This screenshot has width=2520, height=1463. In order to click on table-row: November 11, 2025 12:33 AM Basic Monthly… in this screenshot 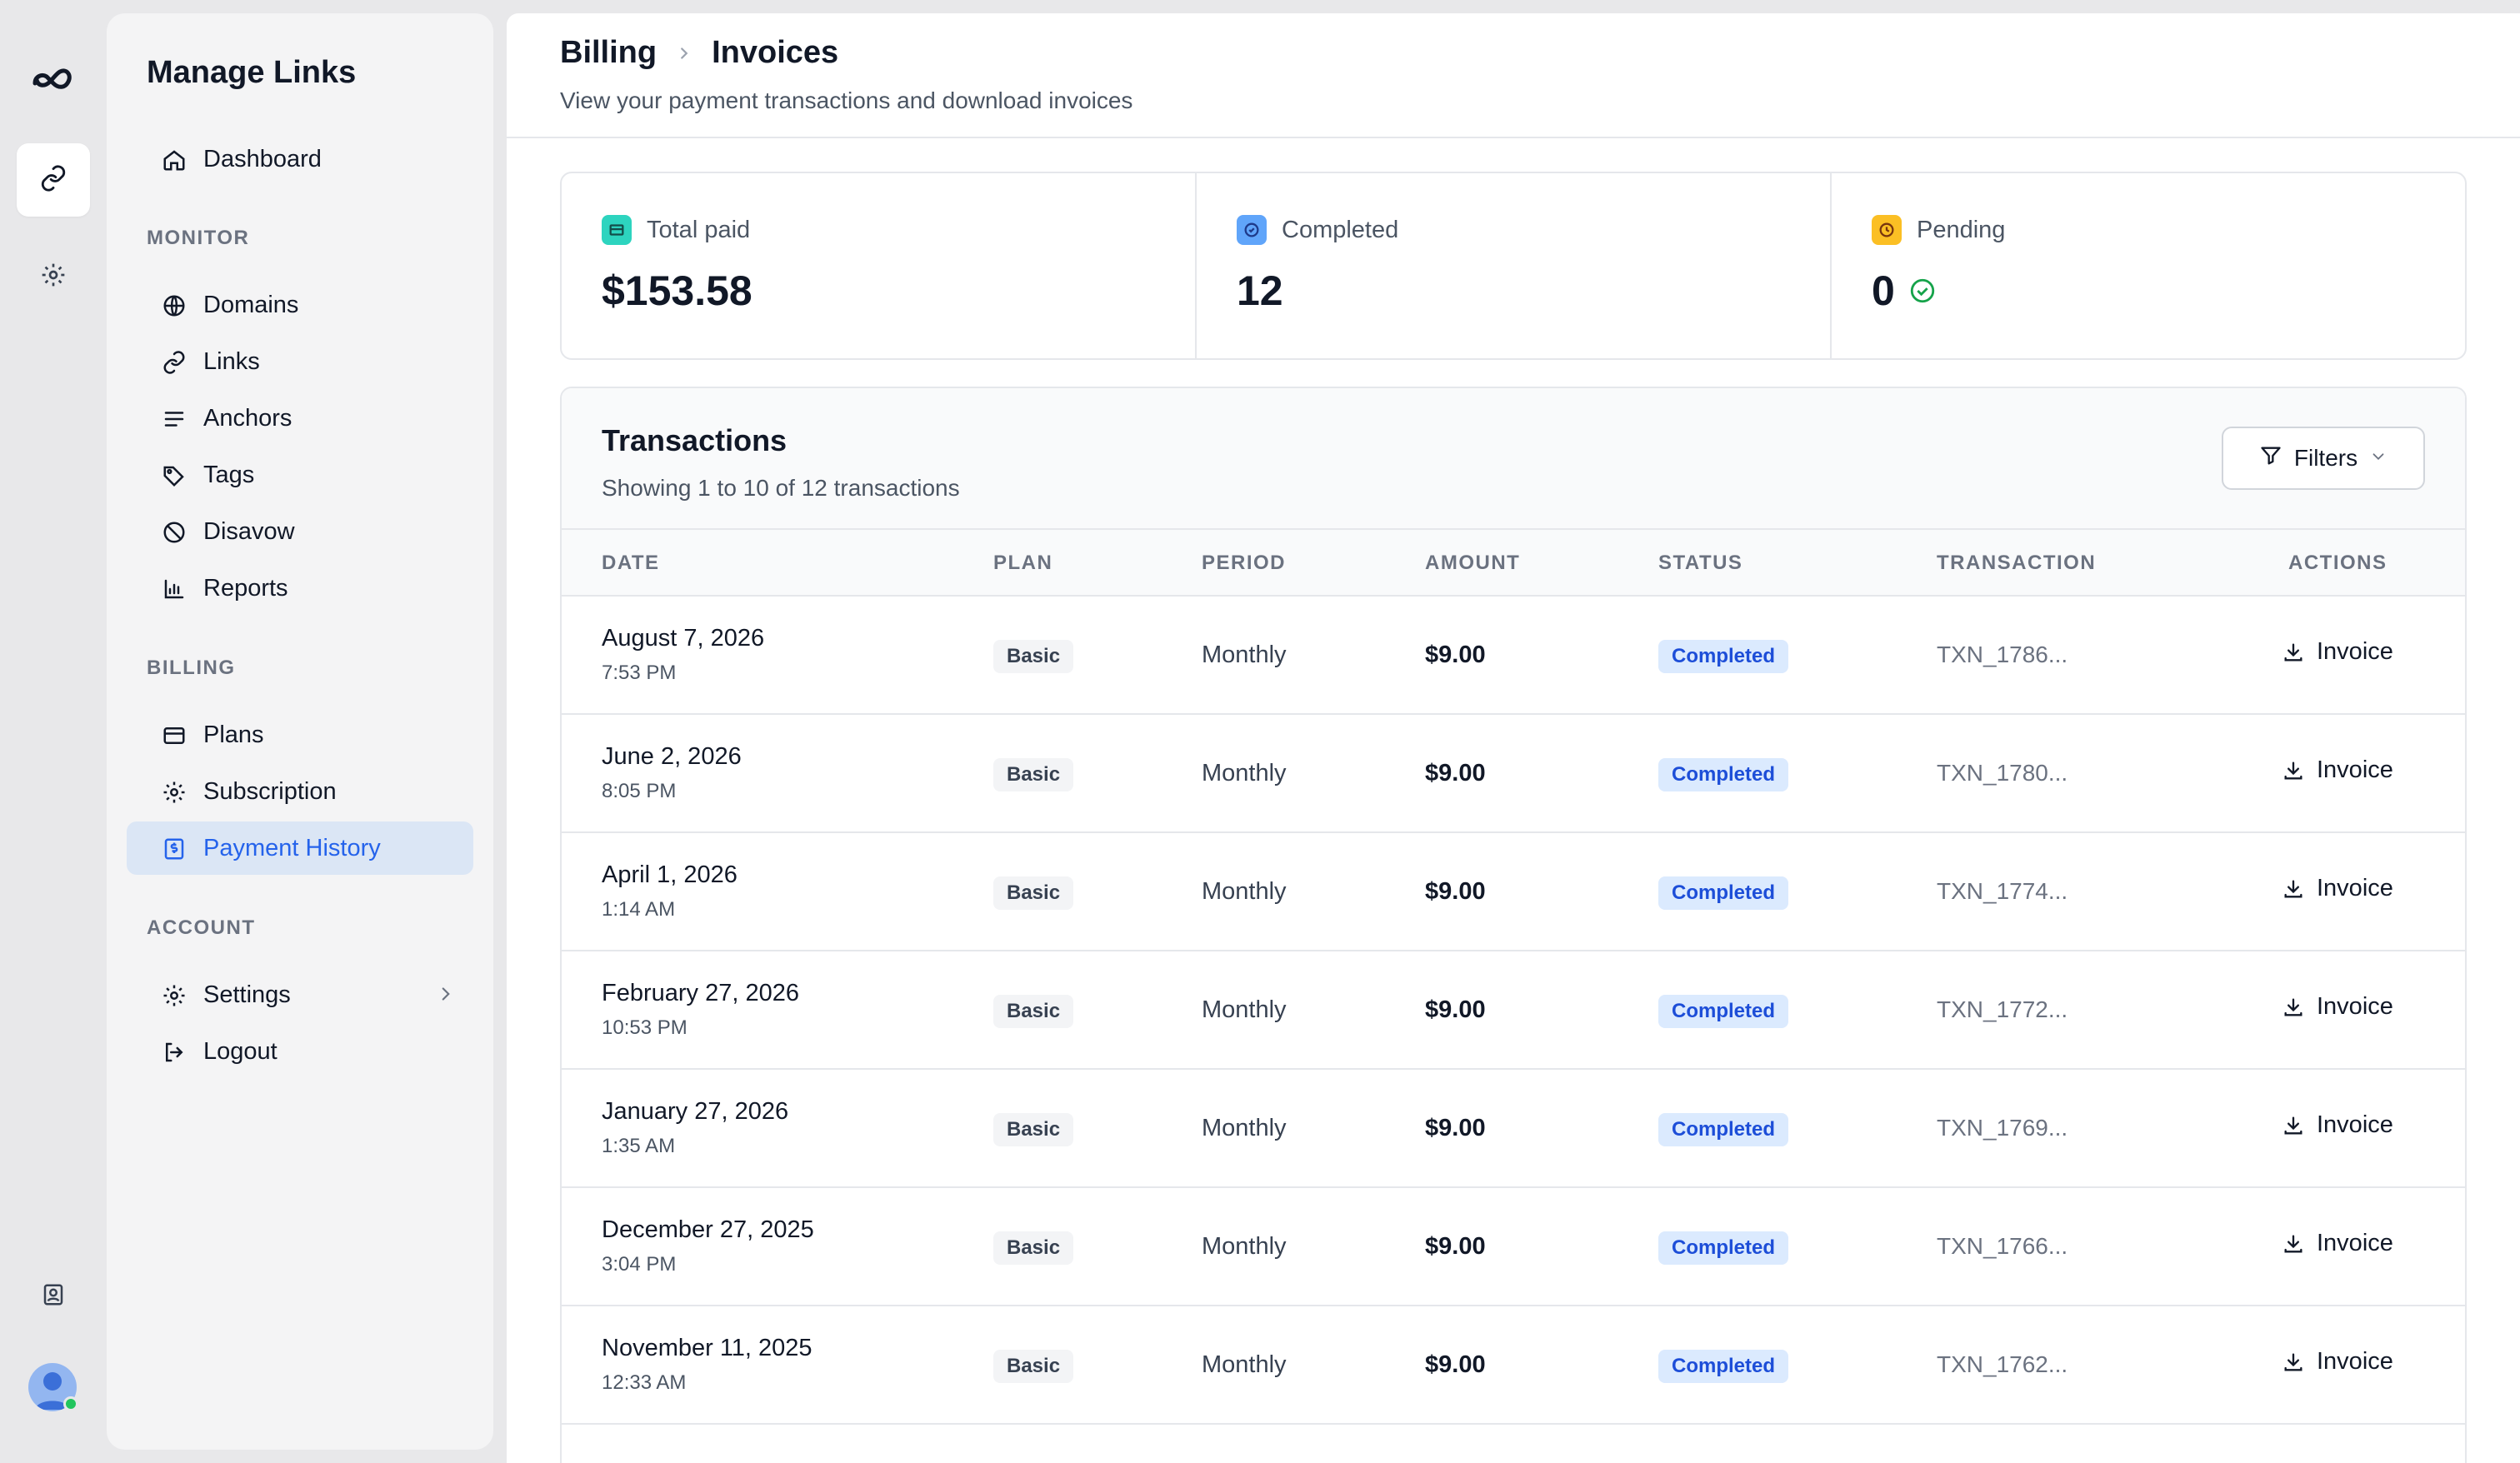, I will do `click(1513, 1365)`.